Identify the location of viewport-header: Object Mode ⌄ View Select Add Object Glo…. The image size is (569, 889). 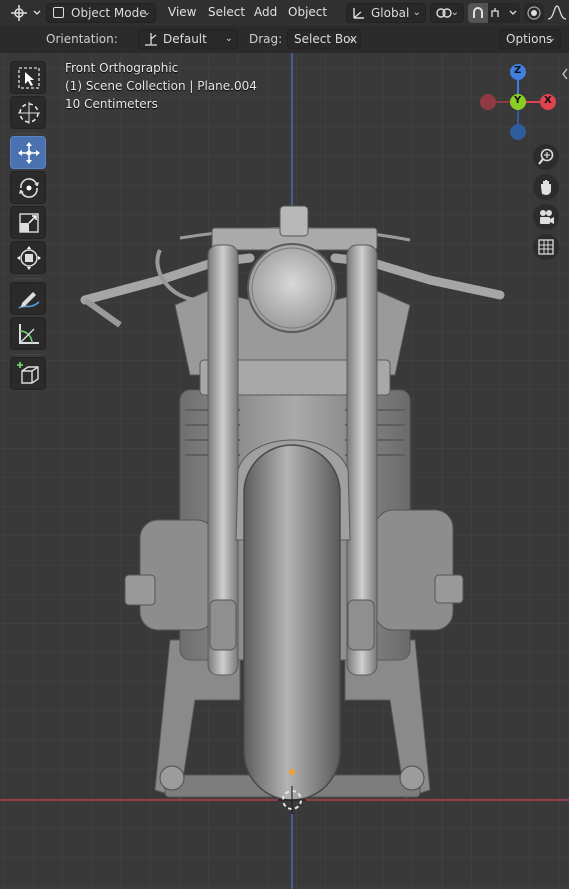
(284, 13).